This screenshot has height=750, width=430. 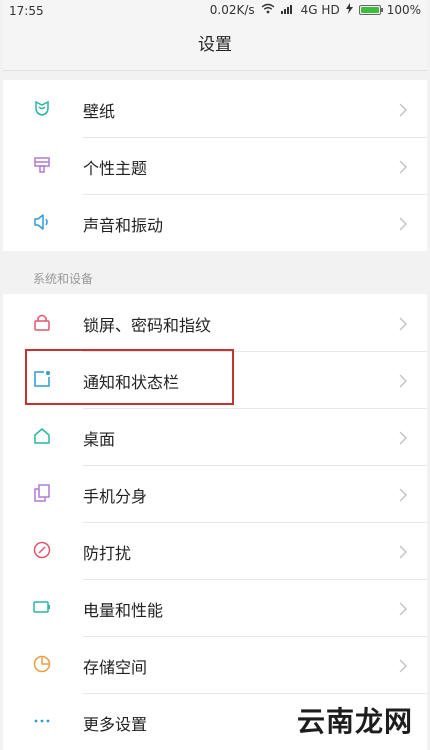 I want to click on status-bar: 17:55 0.02K/s 4G HD 100%, so click(x=215, y=11).